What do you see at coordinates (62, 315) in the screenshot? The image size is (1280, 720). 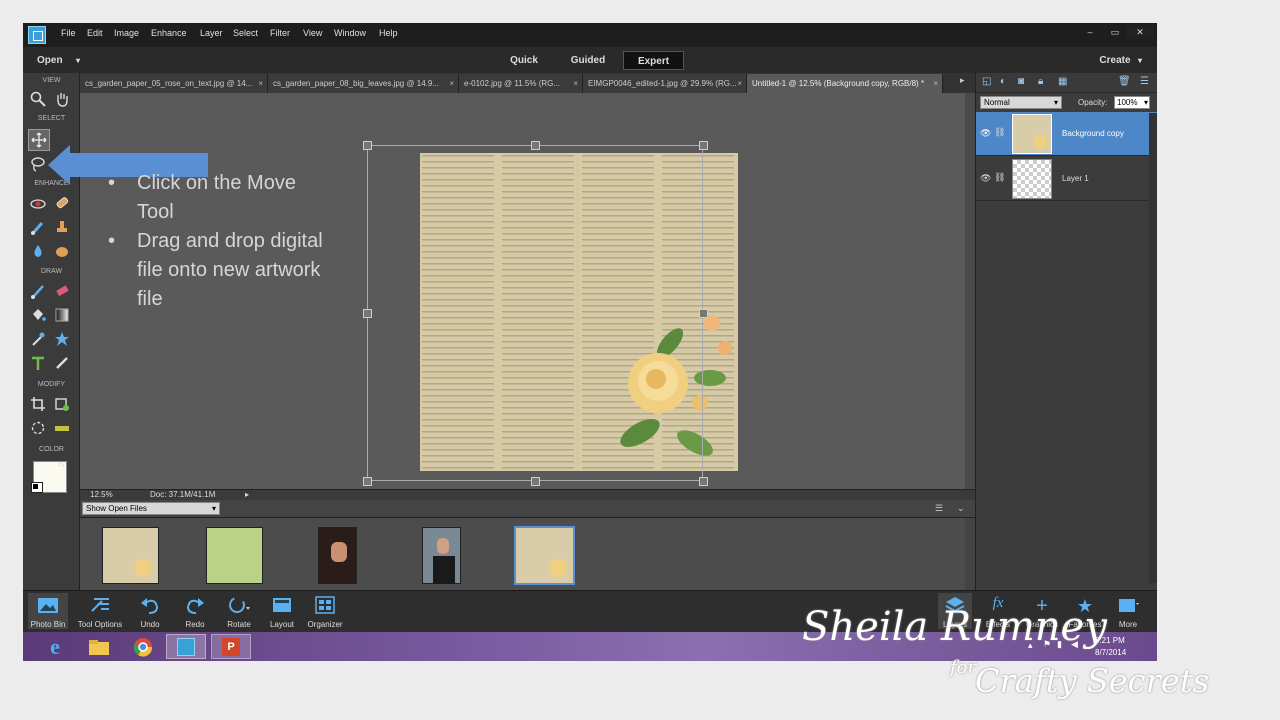 I see `gradient-tool-icon` at bounding box center [62, 315].